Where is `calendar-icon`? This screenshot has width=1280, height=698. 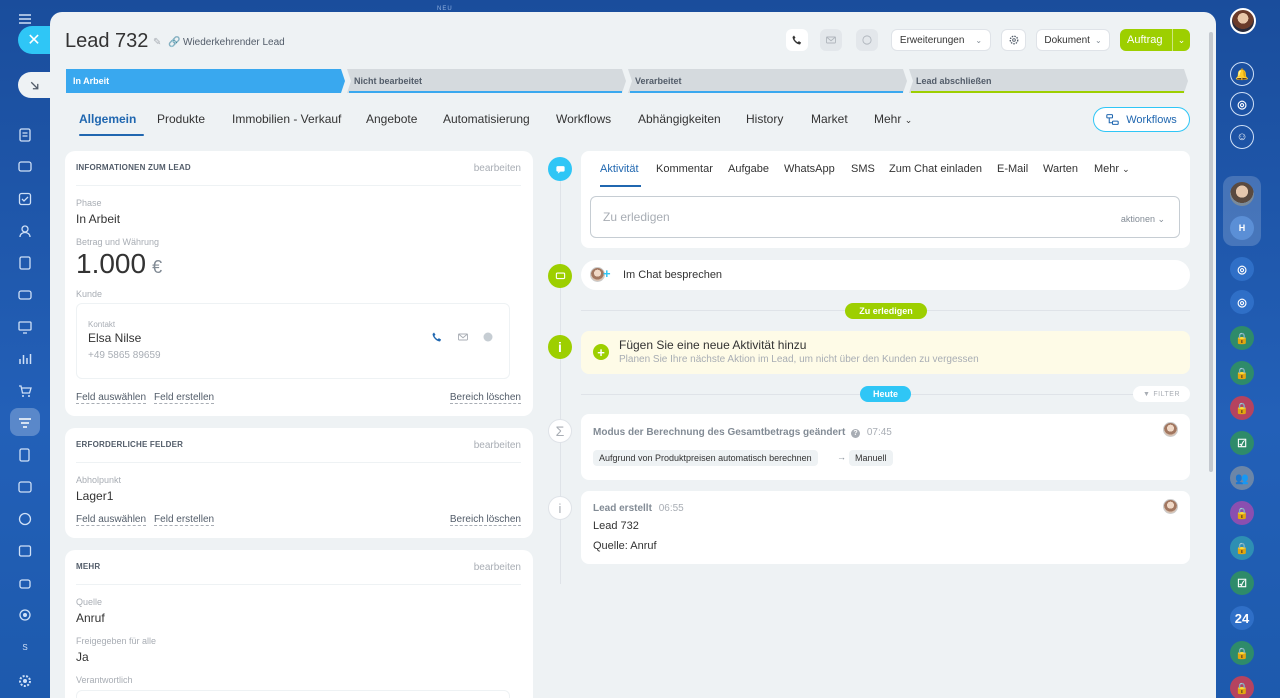
calendar-icon is located at coordinates (25, 551).